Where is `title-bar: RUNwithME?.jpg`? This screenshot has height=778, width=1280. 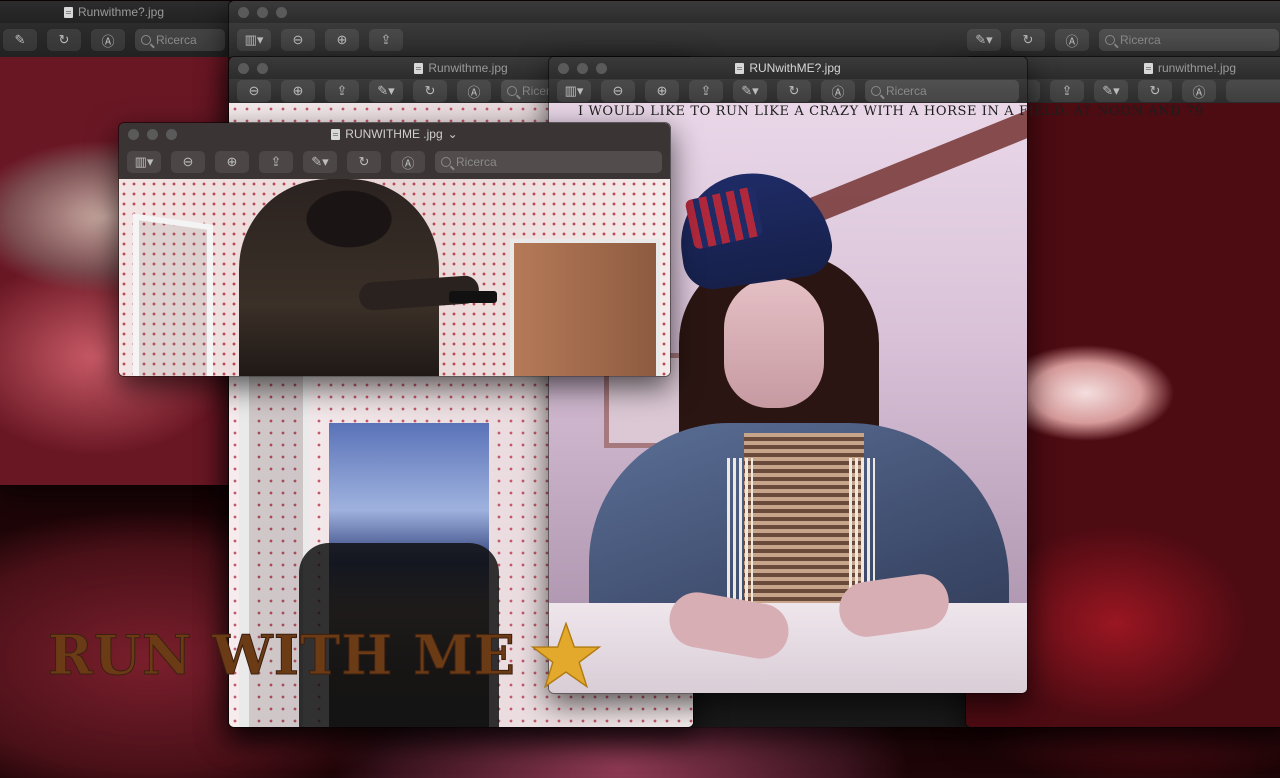 title-bar: RUNwithME?.jpg is located at coordinates (788, 68).